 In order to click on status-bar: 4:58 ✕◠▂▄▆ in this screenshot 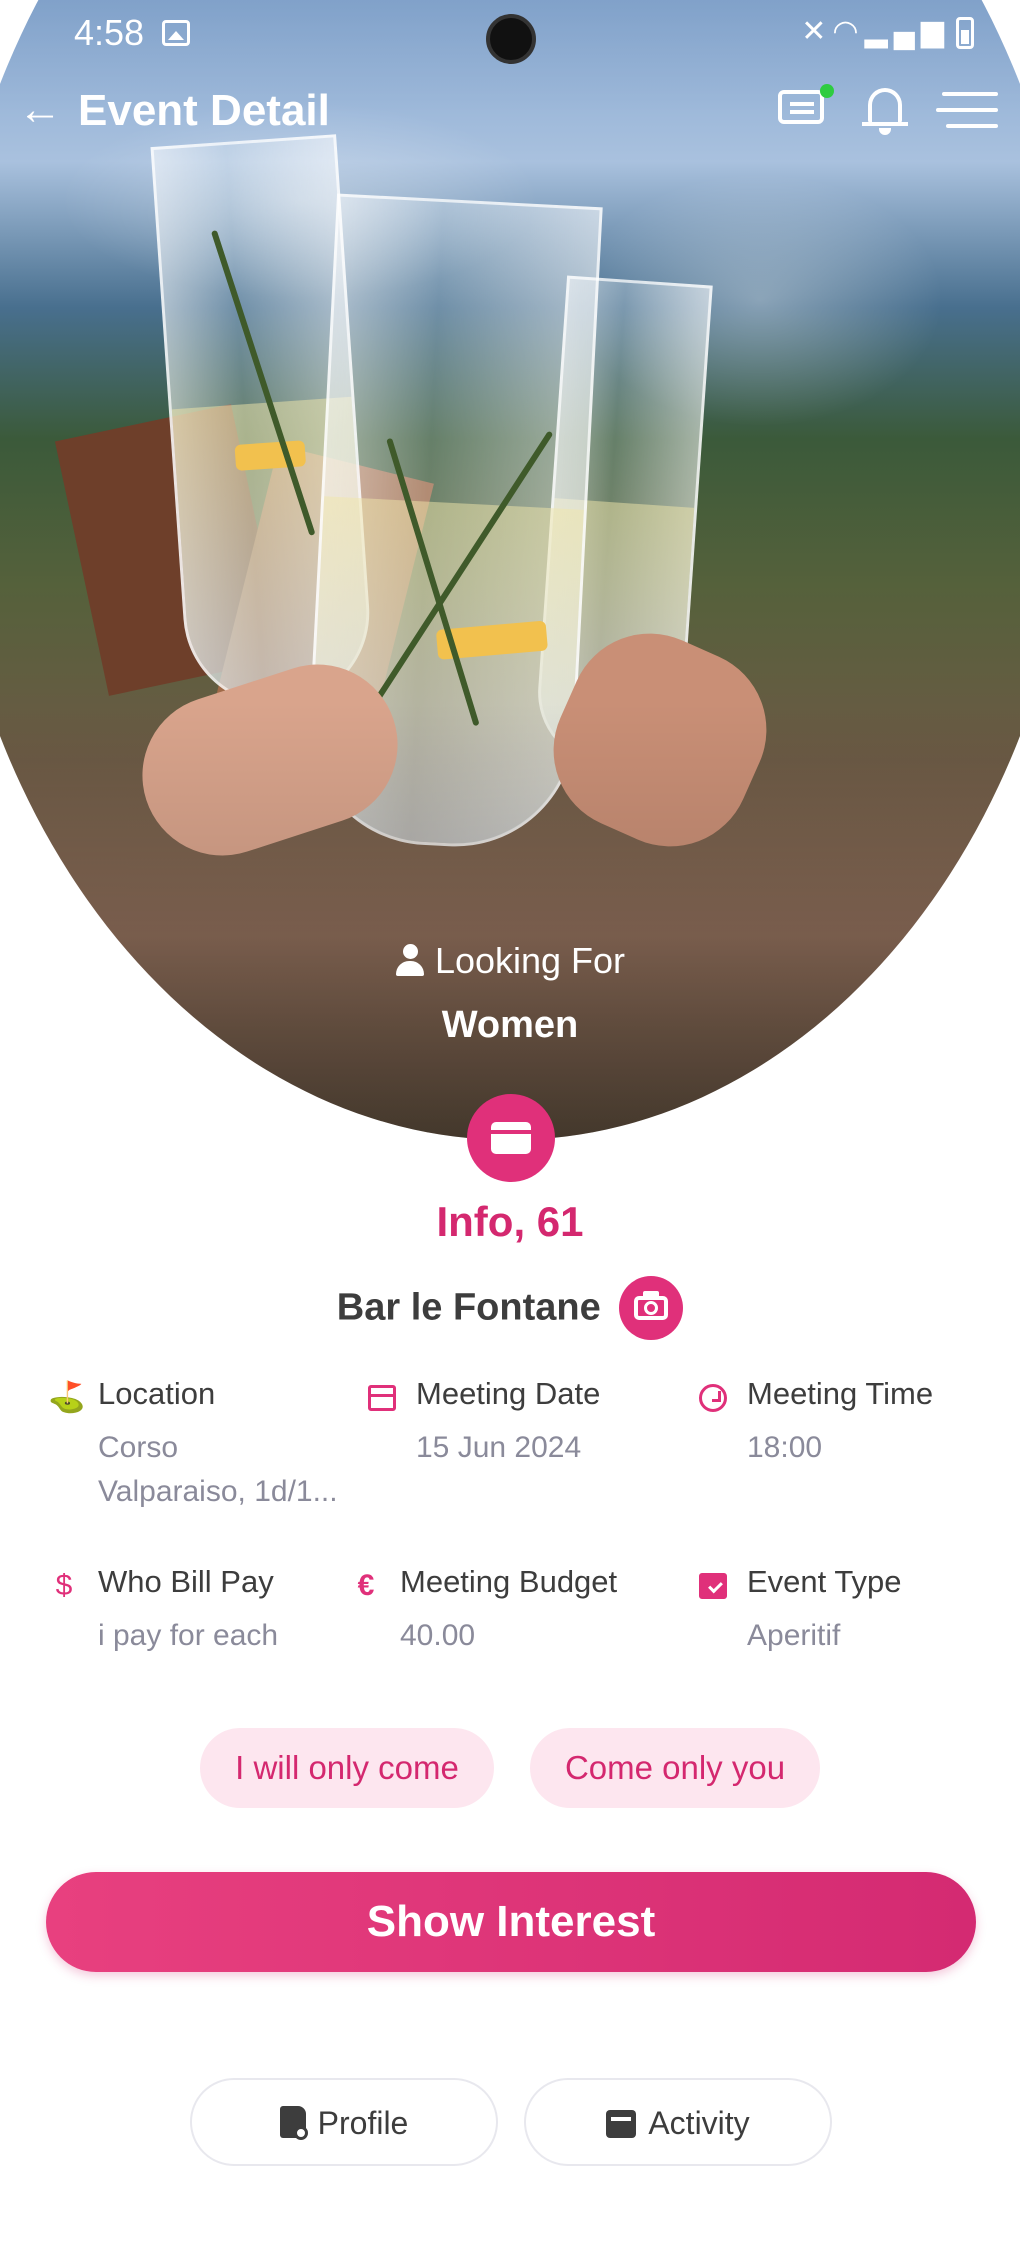, I will do `click(510, 33)`.